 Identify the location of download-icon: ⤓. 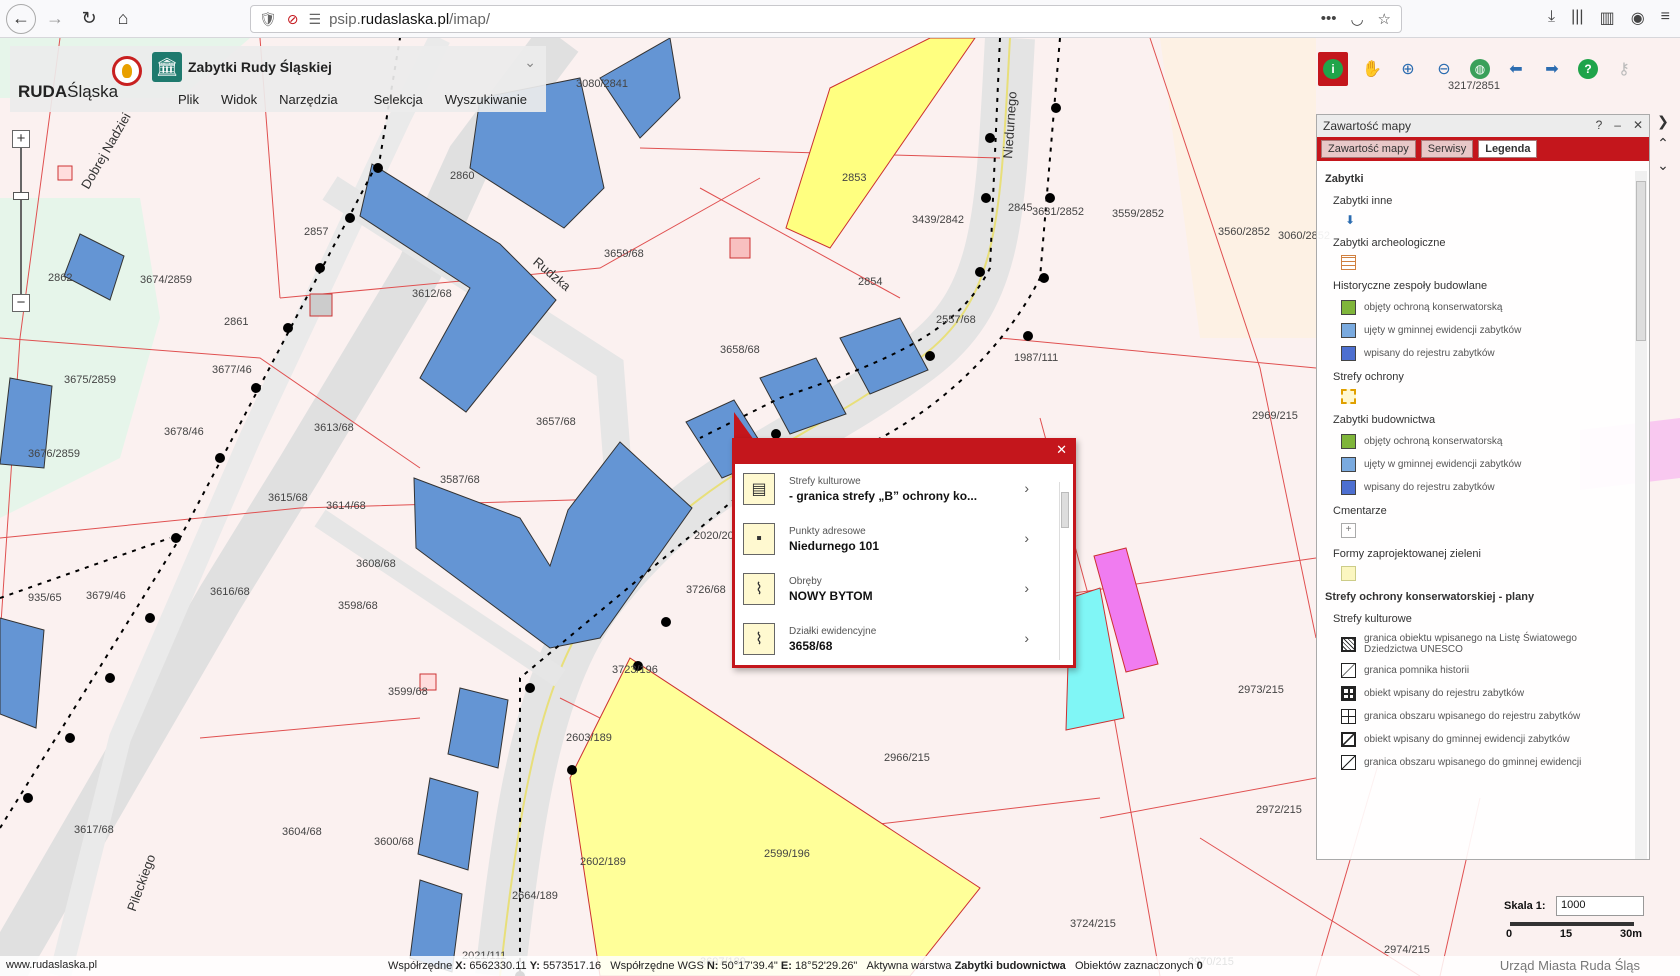
(1551, 18).